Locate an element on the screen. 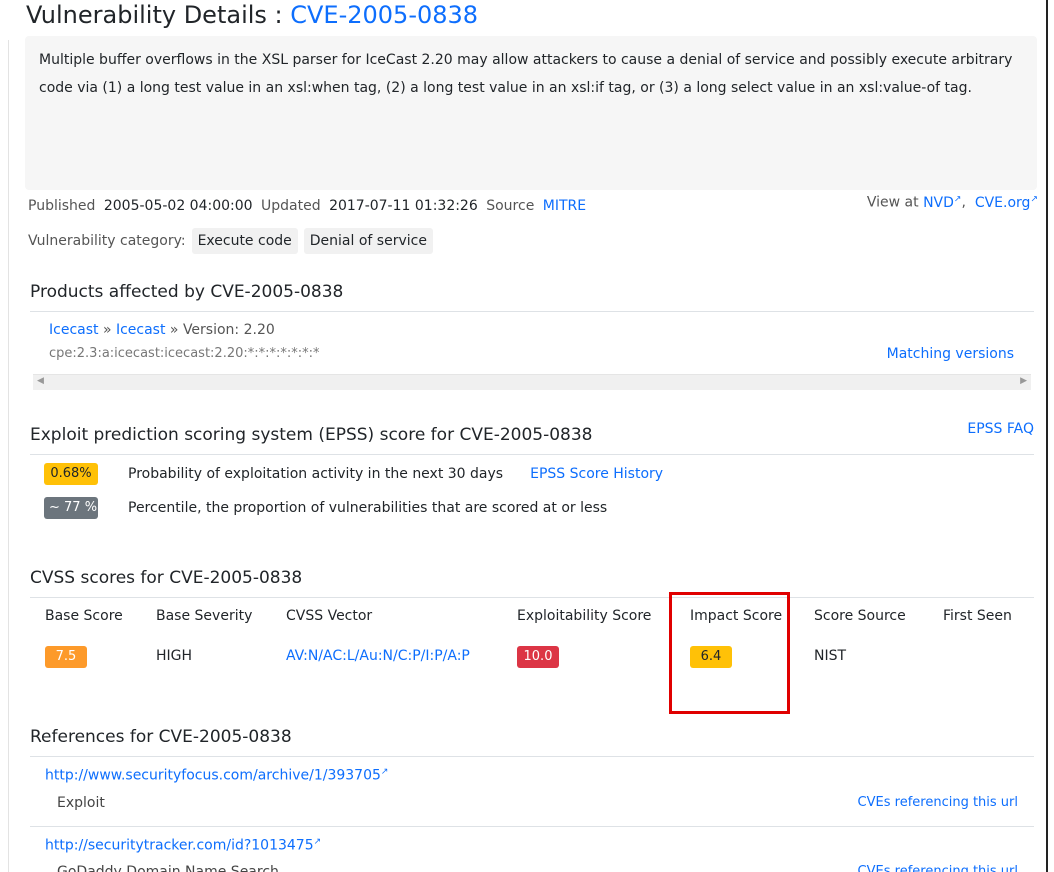 The width and height of the screenshot is (1054, 872). references-divider is located at coordinates (532, 756).